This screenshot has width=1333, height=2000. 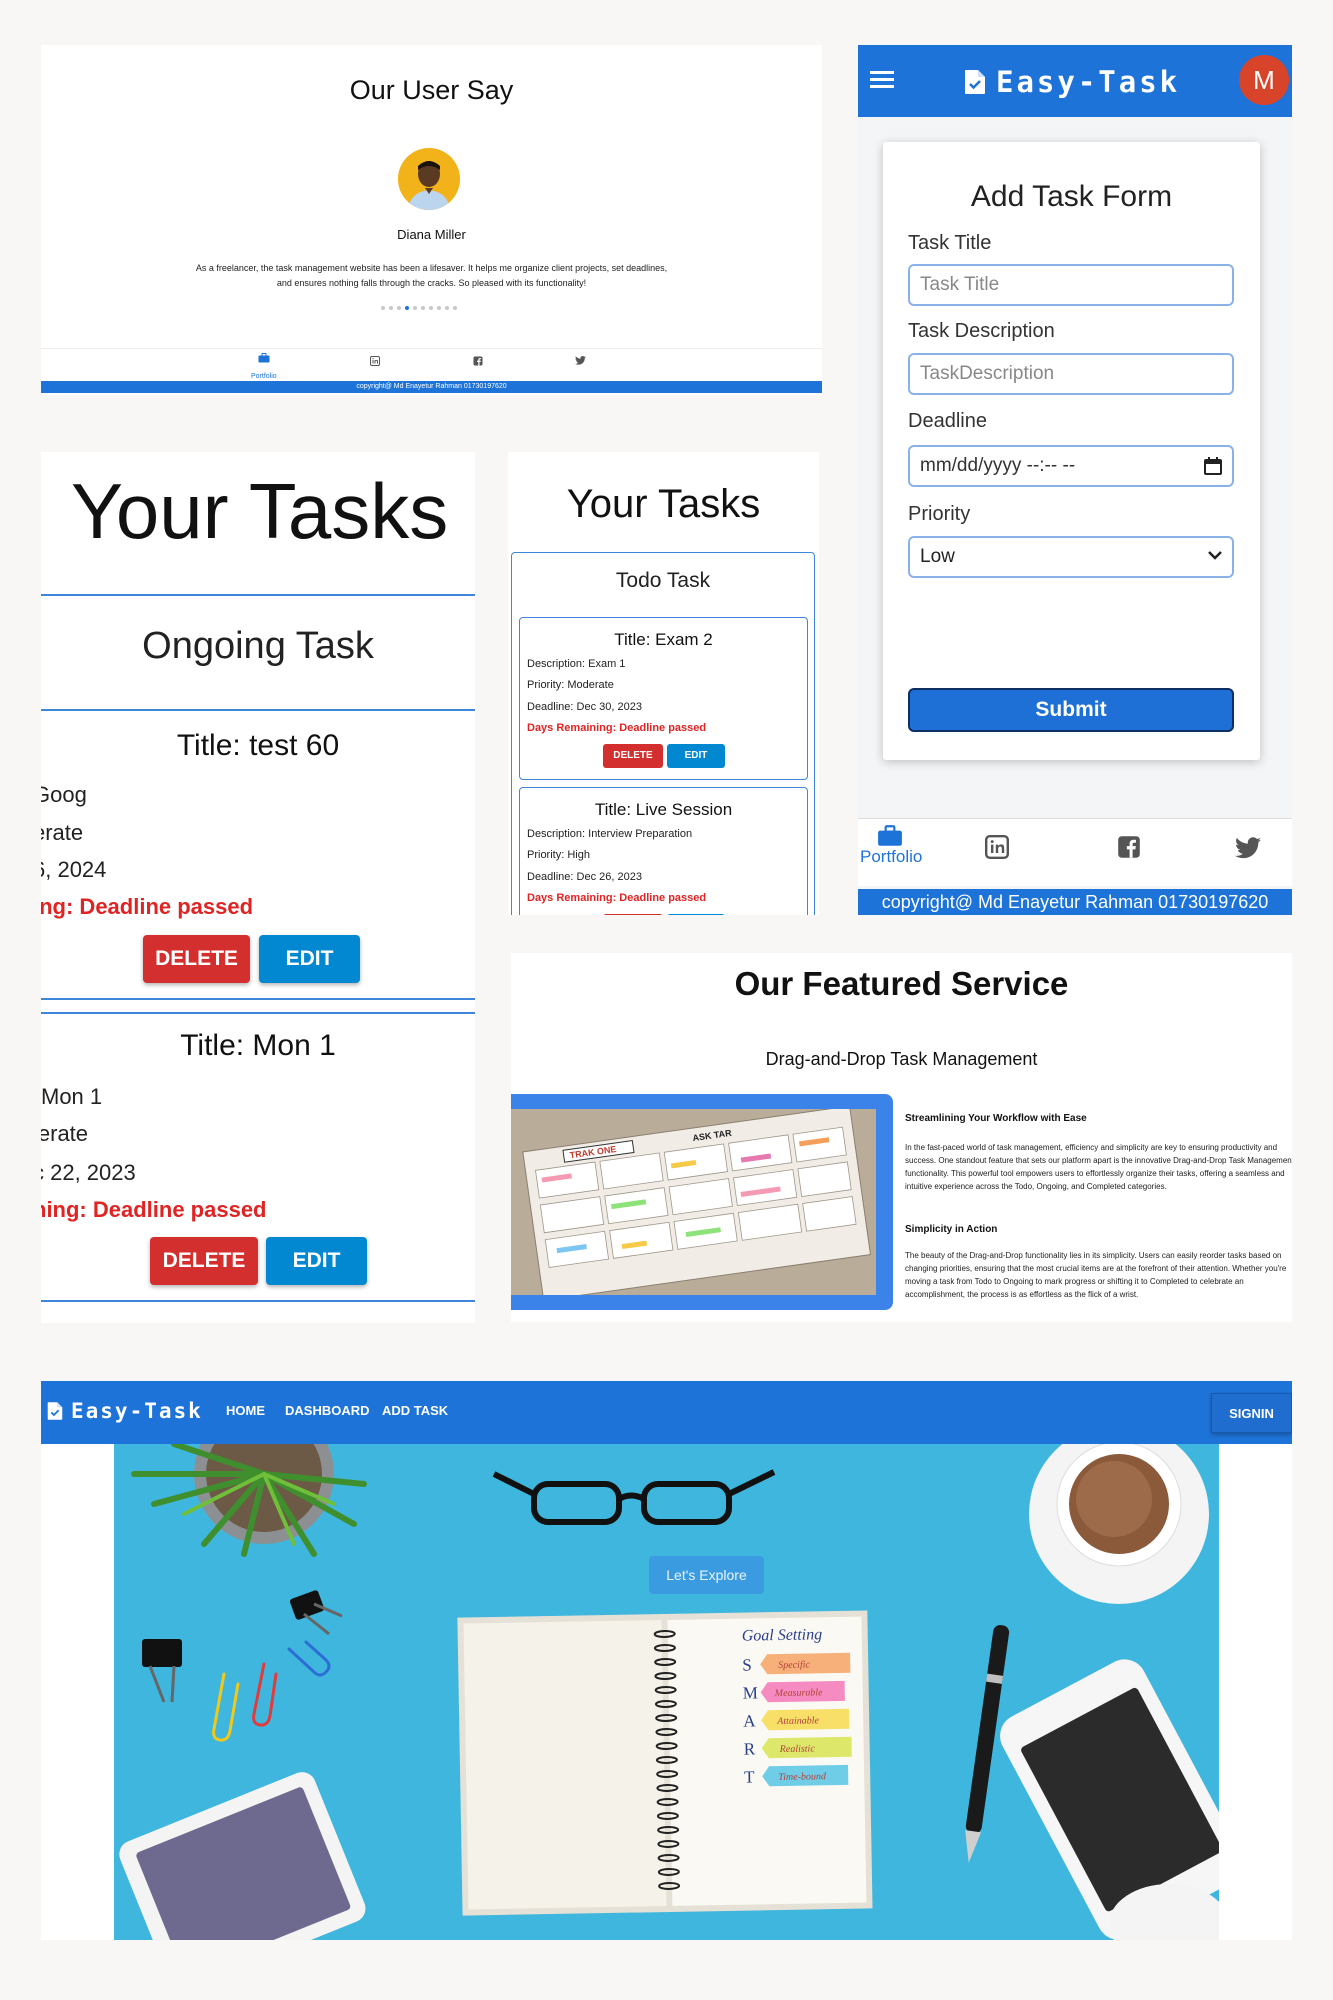 I want to click on menu-icon, so click(x=882, y=79).